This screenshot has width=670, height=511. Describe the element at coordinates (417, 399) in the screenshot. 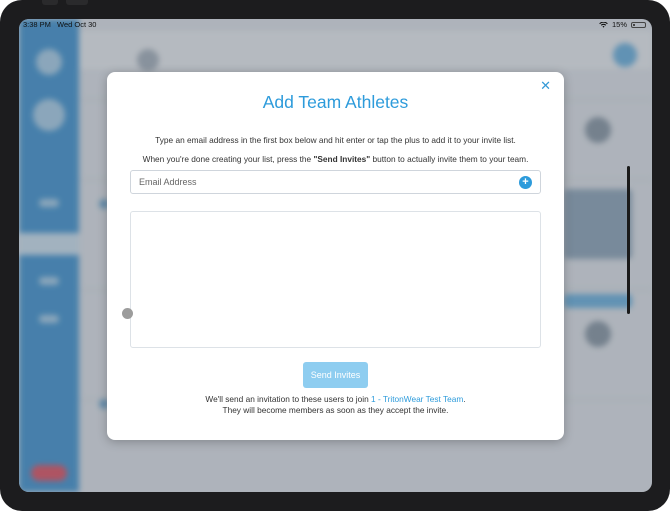

I see `team-name-link: 1 - TritonWear Test Team` at that location.